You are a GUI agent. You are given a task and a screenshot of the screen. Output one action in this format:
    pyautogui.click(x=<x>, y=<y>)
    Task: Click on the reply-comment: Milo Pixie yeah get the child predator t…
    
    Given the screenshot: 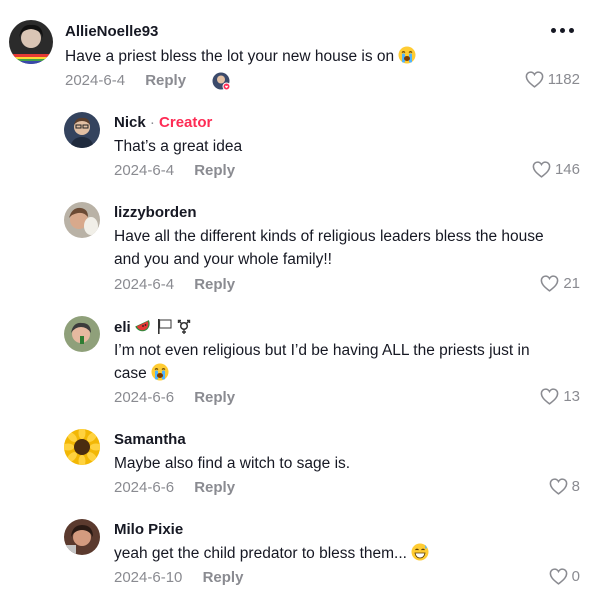 What is the action you would take?
    pyautogui.click(x=296, y=555)
    